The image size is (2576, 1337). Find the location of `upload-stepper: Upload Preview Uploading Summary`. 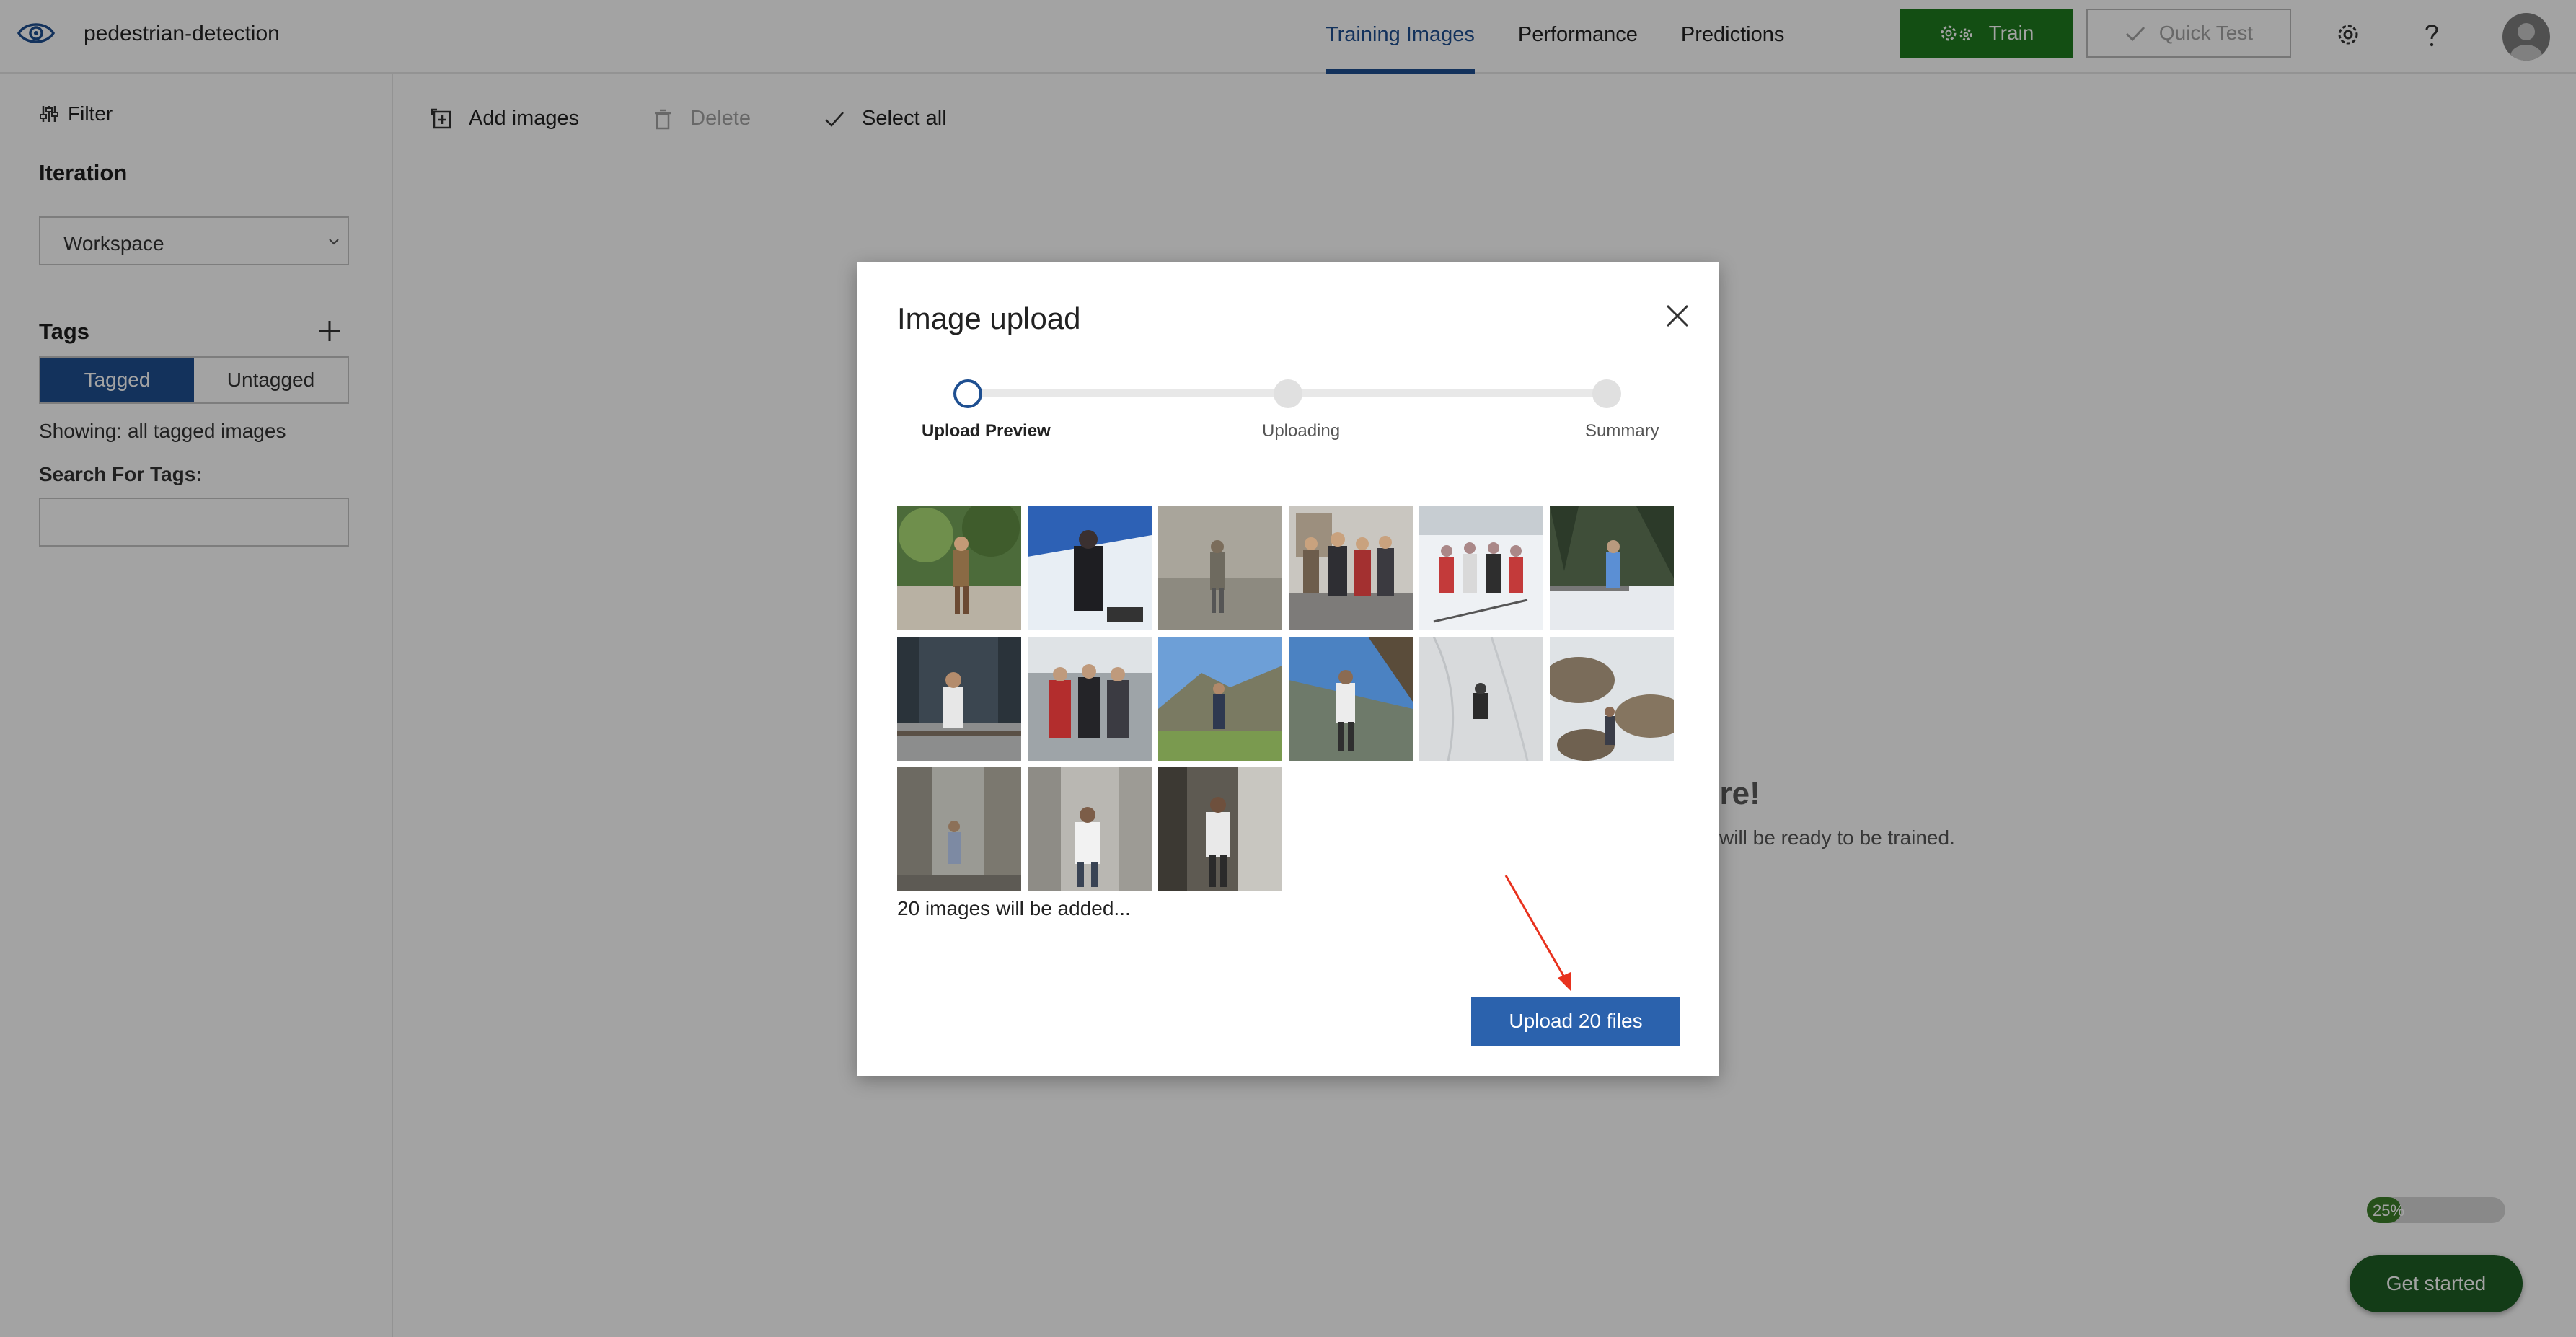

upload-stepper: Upload Preview Uploading Summary is located at coordinates (1288, 414).